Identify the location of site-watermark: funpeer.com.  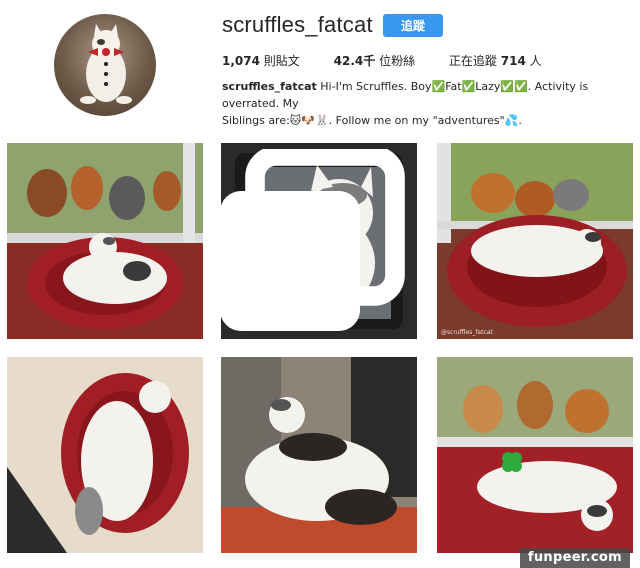
(574, 558).